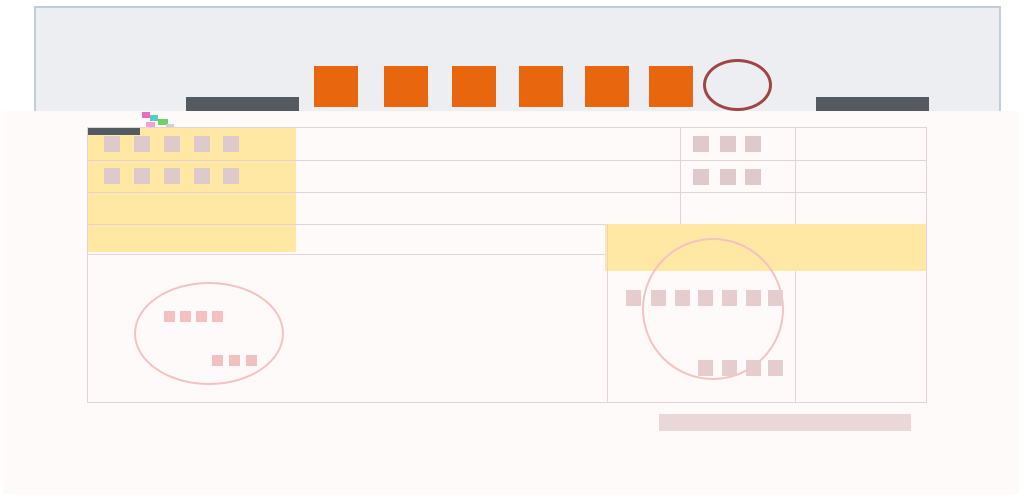  I want to click on seal-stamp-icon, so click(737, 85).